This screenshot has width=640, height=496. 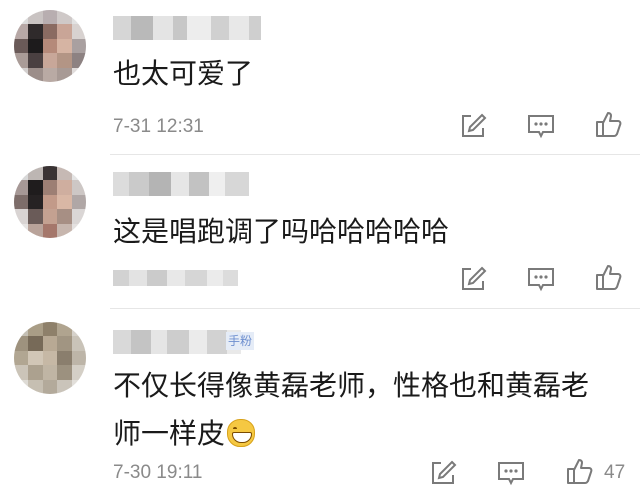 What do you see at coordinates (241, 433) in the screenshot?
I see `grin-emoji-icon` at bounding box center [241, 433].